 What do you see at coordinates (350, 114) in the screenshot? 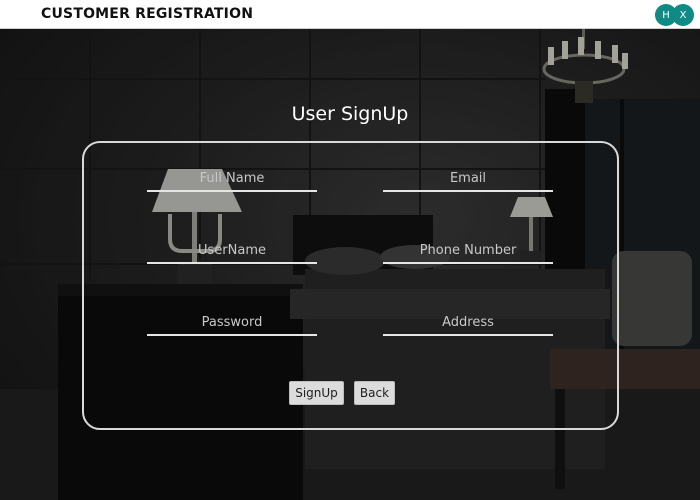
I see `form-heading: User SignUp` at bounding box center [350, 114].